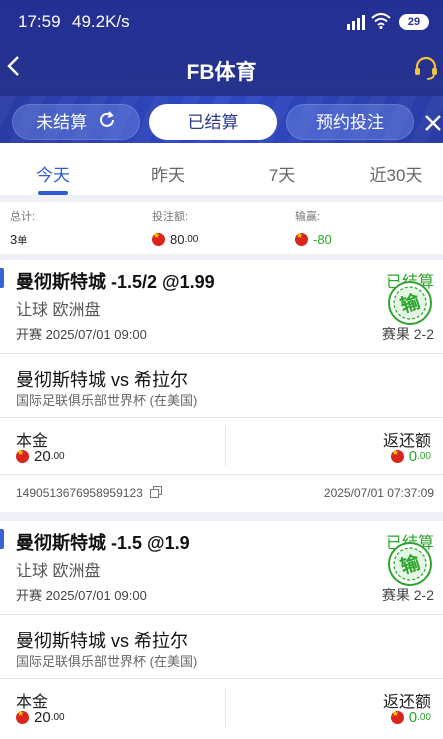 The height and width of the screenshot is (739, 443). What do you see at coordinates (191, 239) in the screenshot?
I see `summary-stake-dec: .00` at bounding box center [191, 239].